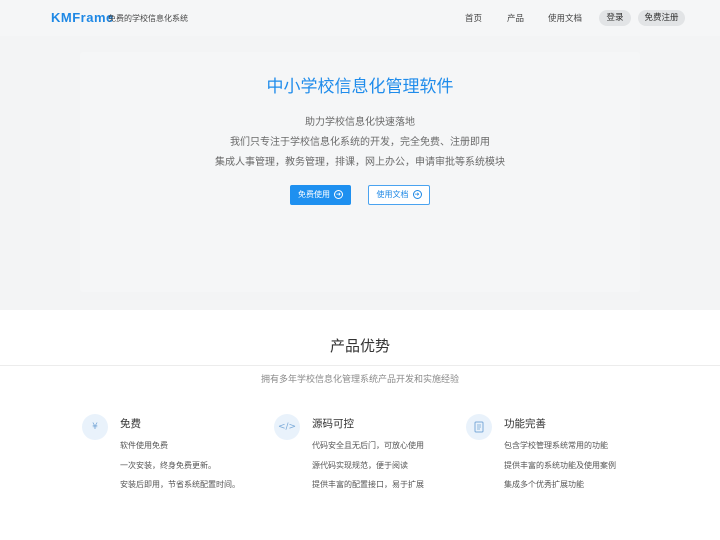 The image size is (720, 540). Describe the element at coordinates (473, 18) in the screenshot. I see `nav-home: 首页` at that location.